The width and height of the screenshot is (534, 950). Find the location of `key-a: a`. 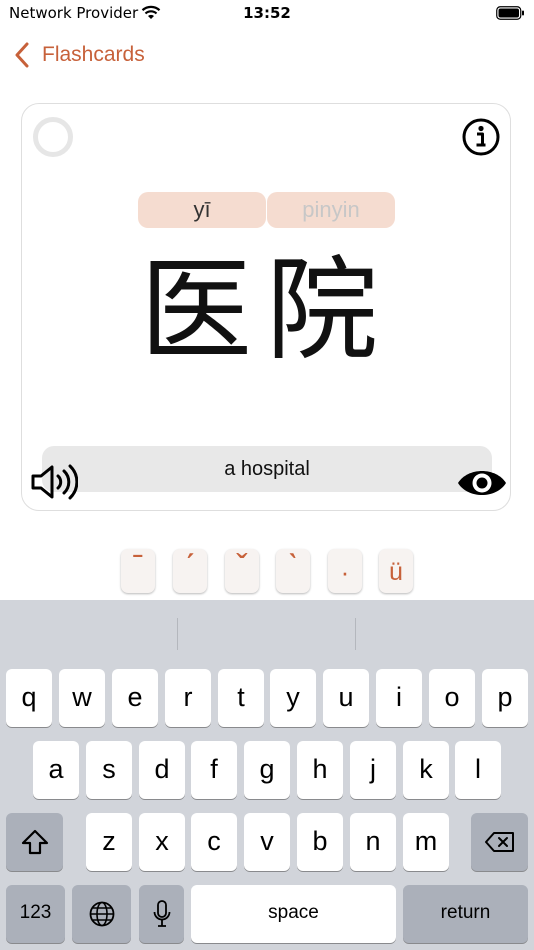

key-a: a is located at coordinates (56, 770).